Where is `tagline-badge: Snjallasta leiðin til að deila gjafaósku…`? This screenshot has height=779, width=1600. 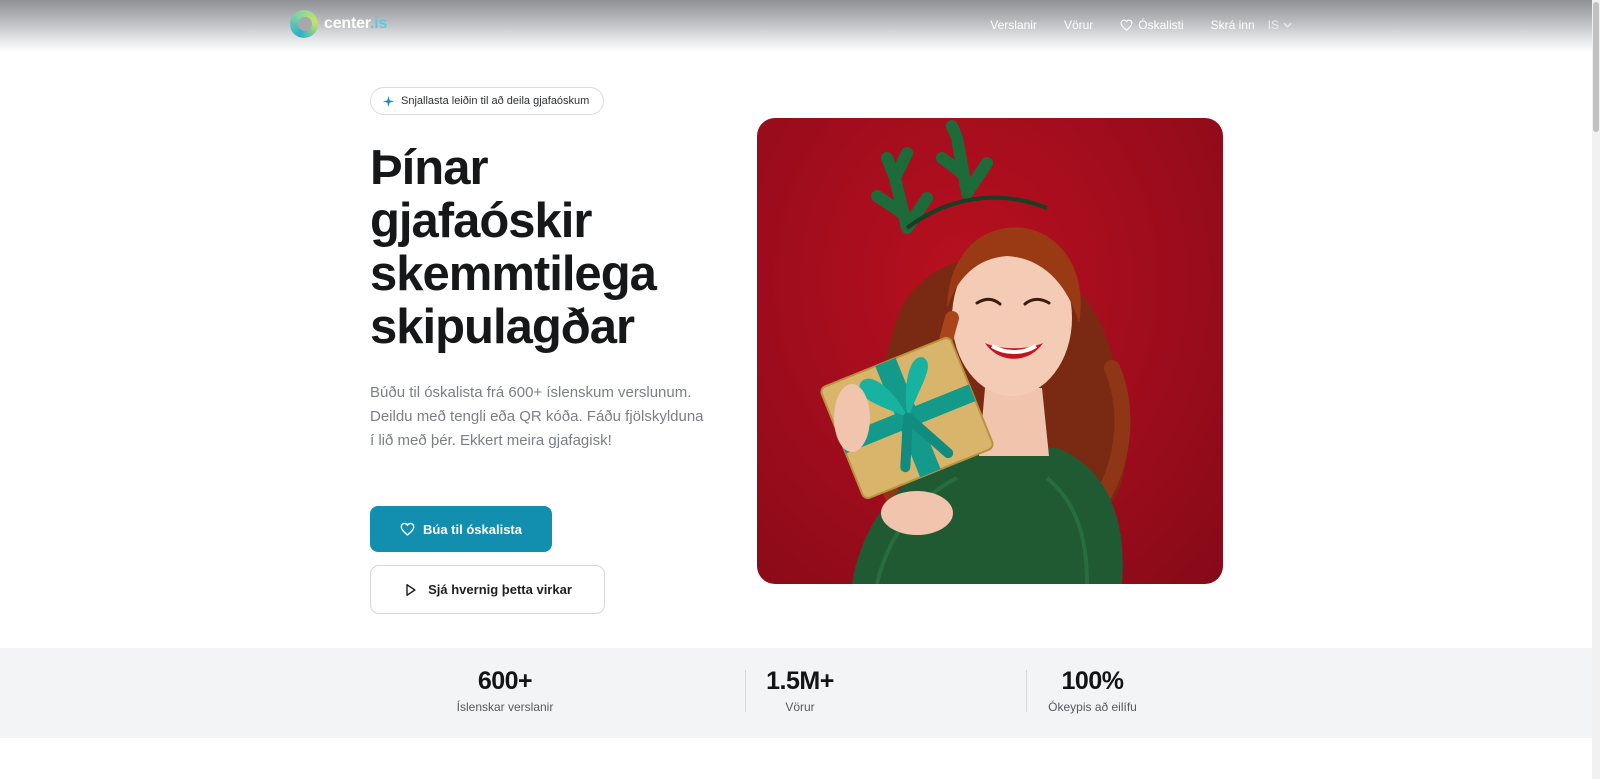 tagline-badge: Snjallasta leiðin til að deila gjafaósku… is located at coordinates (487, 101).